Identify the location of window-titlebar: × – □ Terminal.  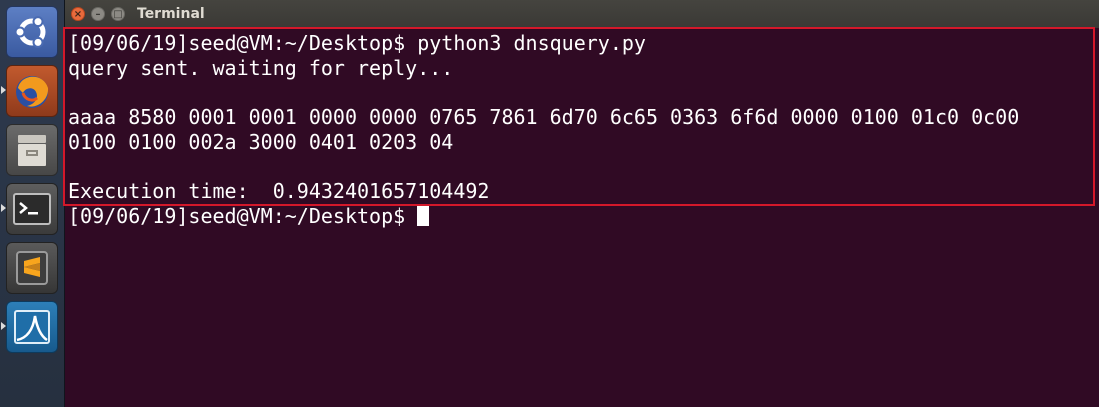
(582, 14).